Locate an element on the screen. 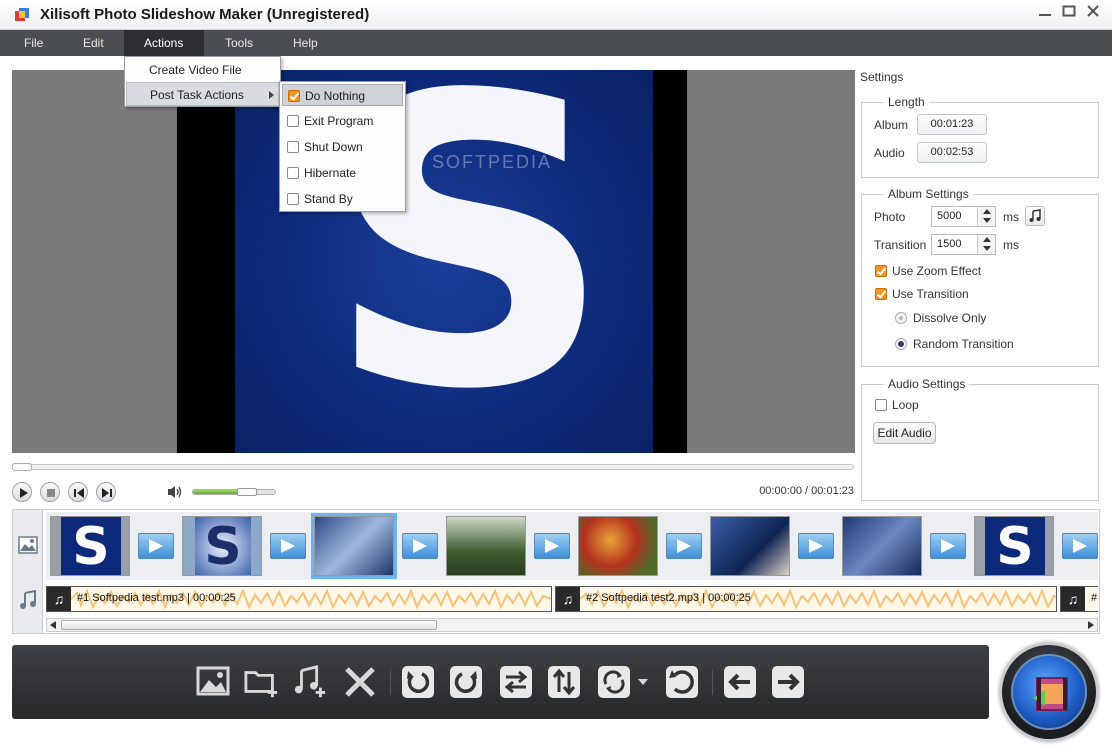 This screenshot has height=751, width=1112. thumbnail-letter: S is located at coordinates (223, 546).